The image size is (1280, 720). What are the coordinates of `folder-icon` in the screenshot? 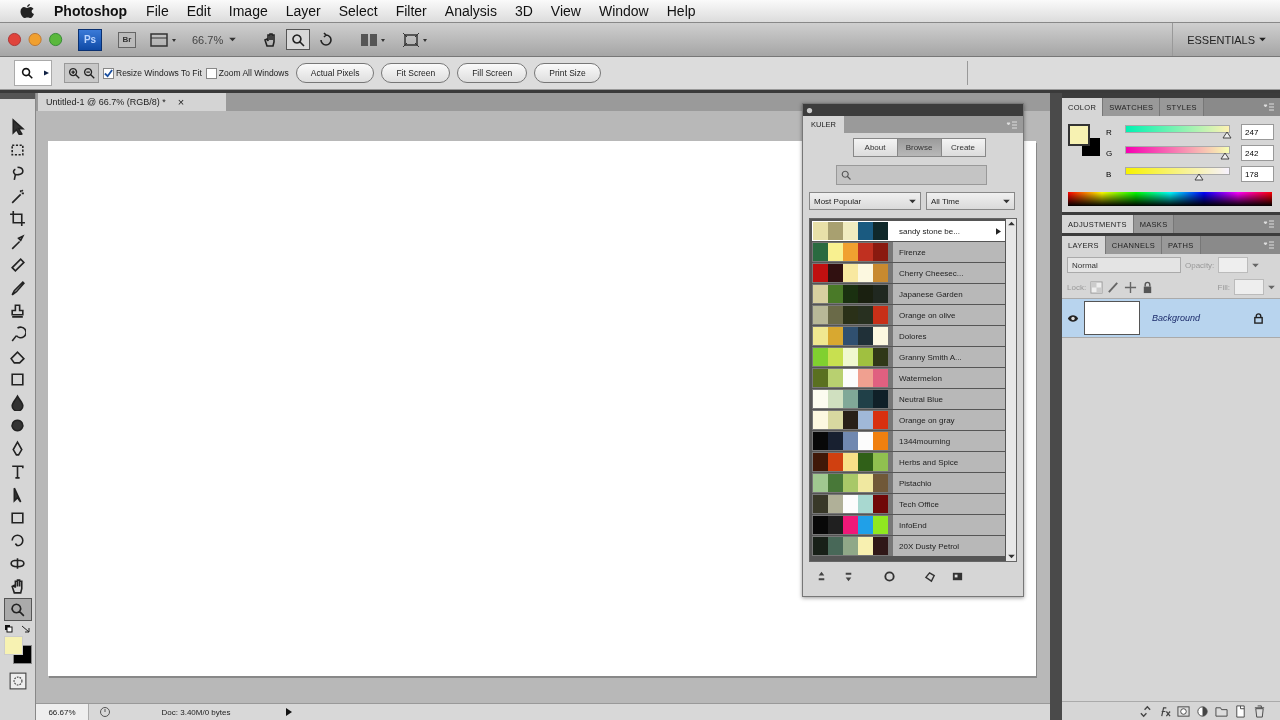 It's located at (1221, 711).